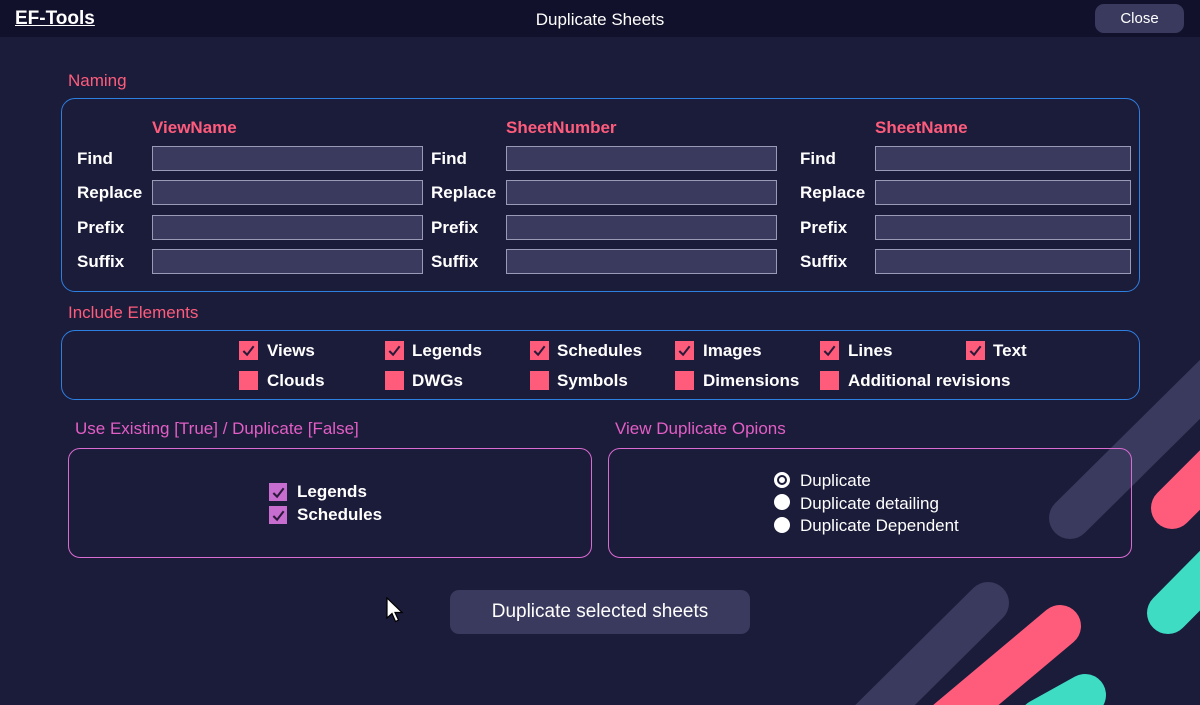  I want to click on viewname-replace-label: Replace, so click(110, 192).